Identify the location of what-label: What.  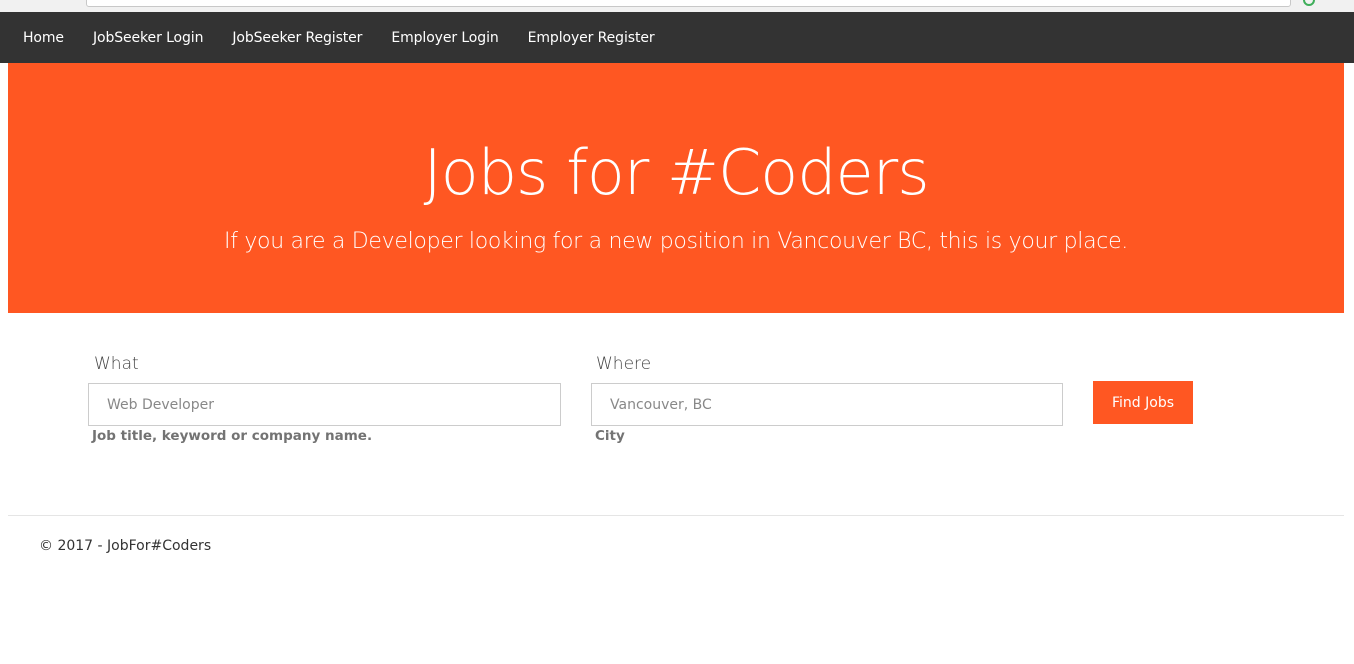
(116, 364).